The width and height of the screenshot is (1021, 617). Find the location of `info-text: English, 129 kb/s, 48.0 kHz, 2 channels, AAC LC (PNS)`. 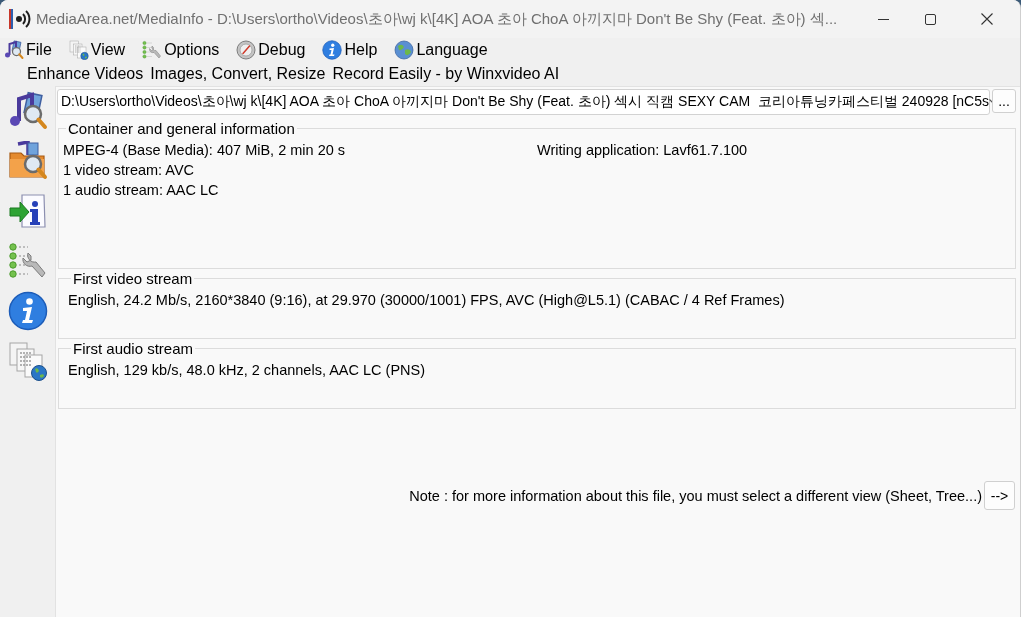

info-text: English, 129 kb/s, 48.0 kHz, 2 channels, AAC LC (PNS) is located at coordinates (247, 370).